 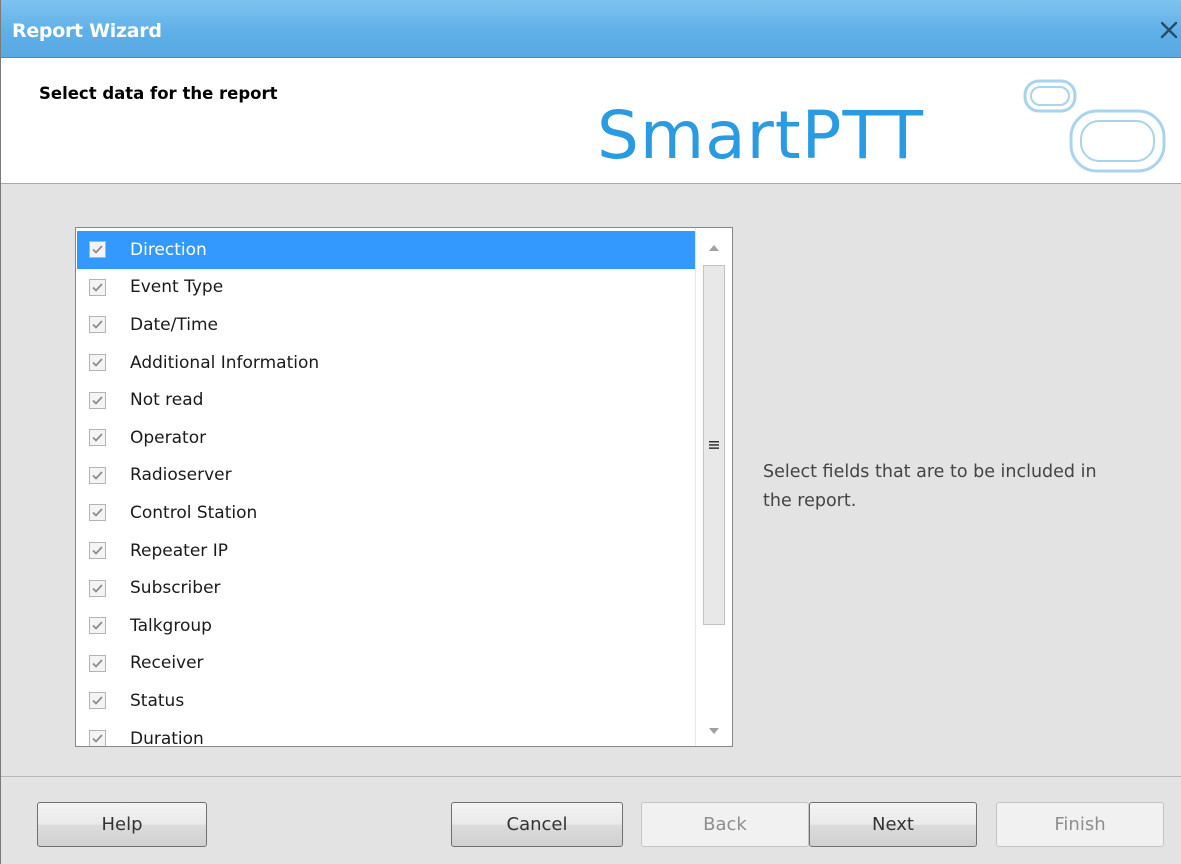 I want to click on wizard-footer: Help Cancel Back Next Finish, so click(x=591, y=820).